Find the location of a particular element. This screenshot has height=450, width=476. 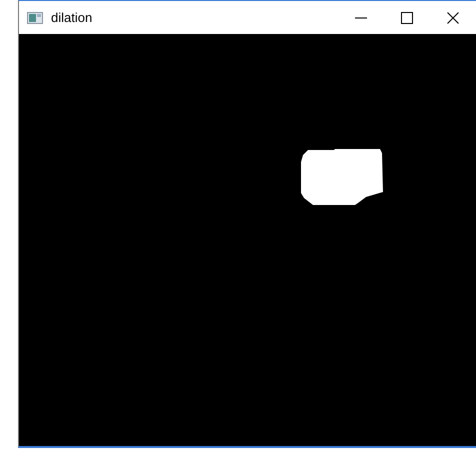

close-icon is located at coordinates (453, 18).